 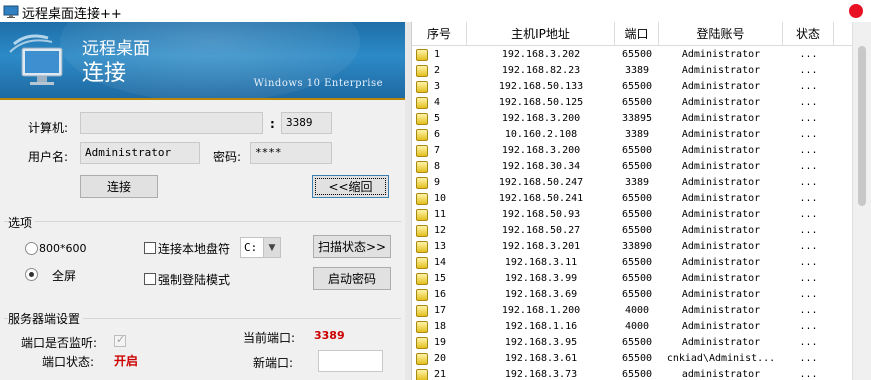 I want to click on table-header: 序号 主机IP地址 端口 登陆账号 状态, so click(x=632, y=34).